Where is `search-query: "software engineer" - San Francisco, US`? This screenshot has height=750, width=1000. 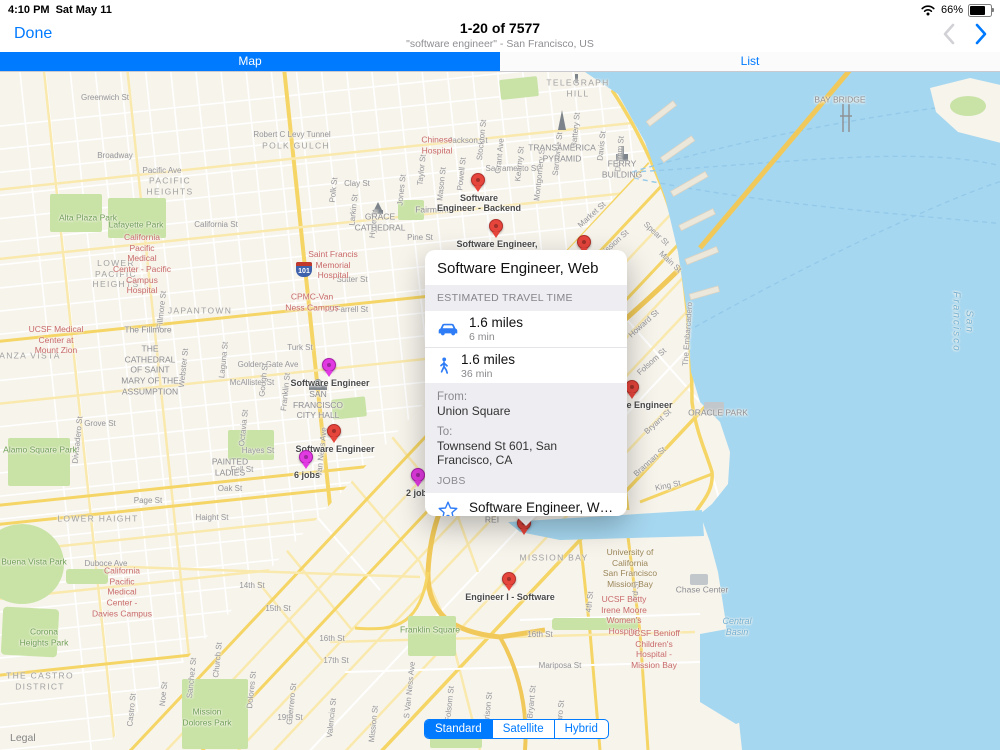 search-query: "software engineer" - San Francisco, US is located at coordinates (500, 44).